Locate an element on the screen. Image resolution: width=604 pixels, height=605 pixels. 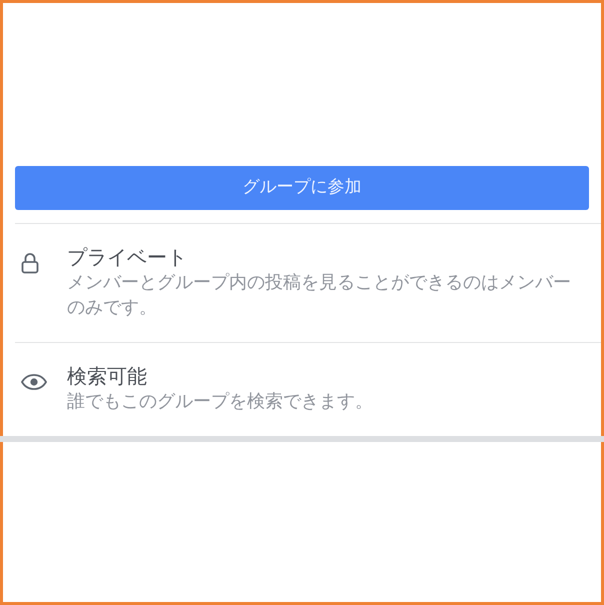
join-group-button: グループに参加 is located at coordinates (302, 188).